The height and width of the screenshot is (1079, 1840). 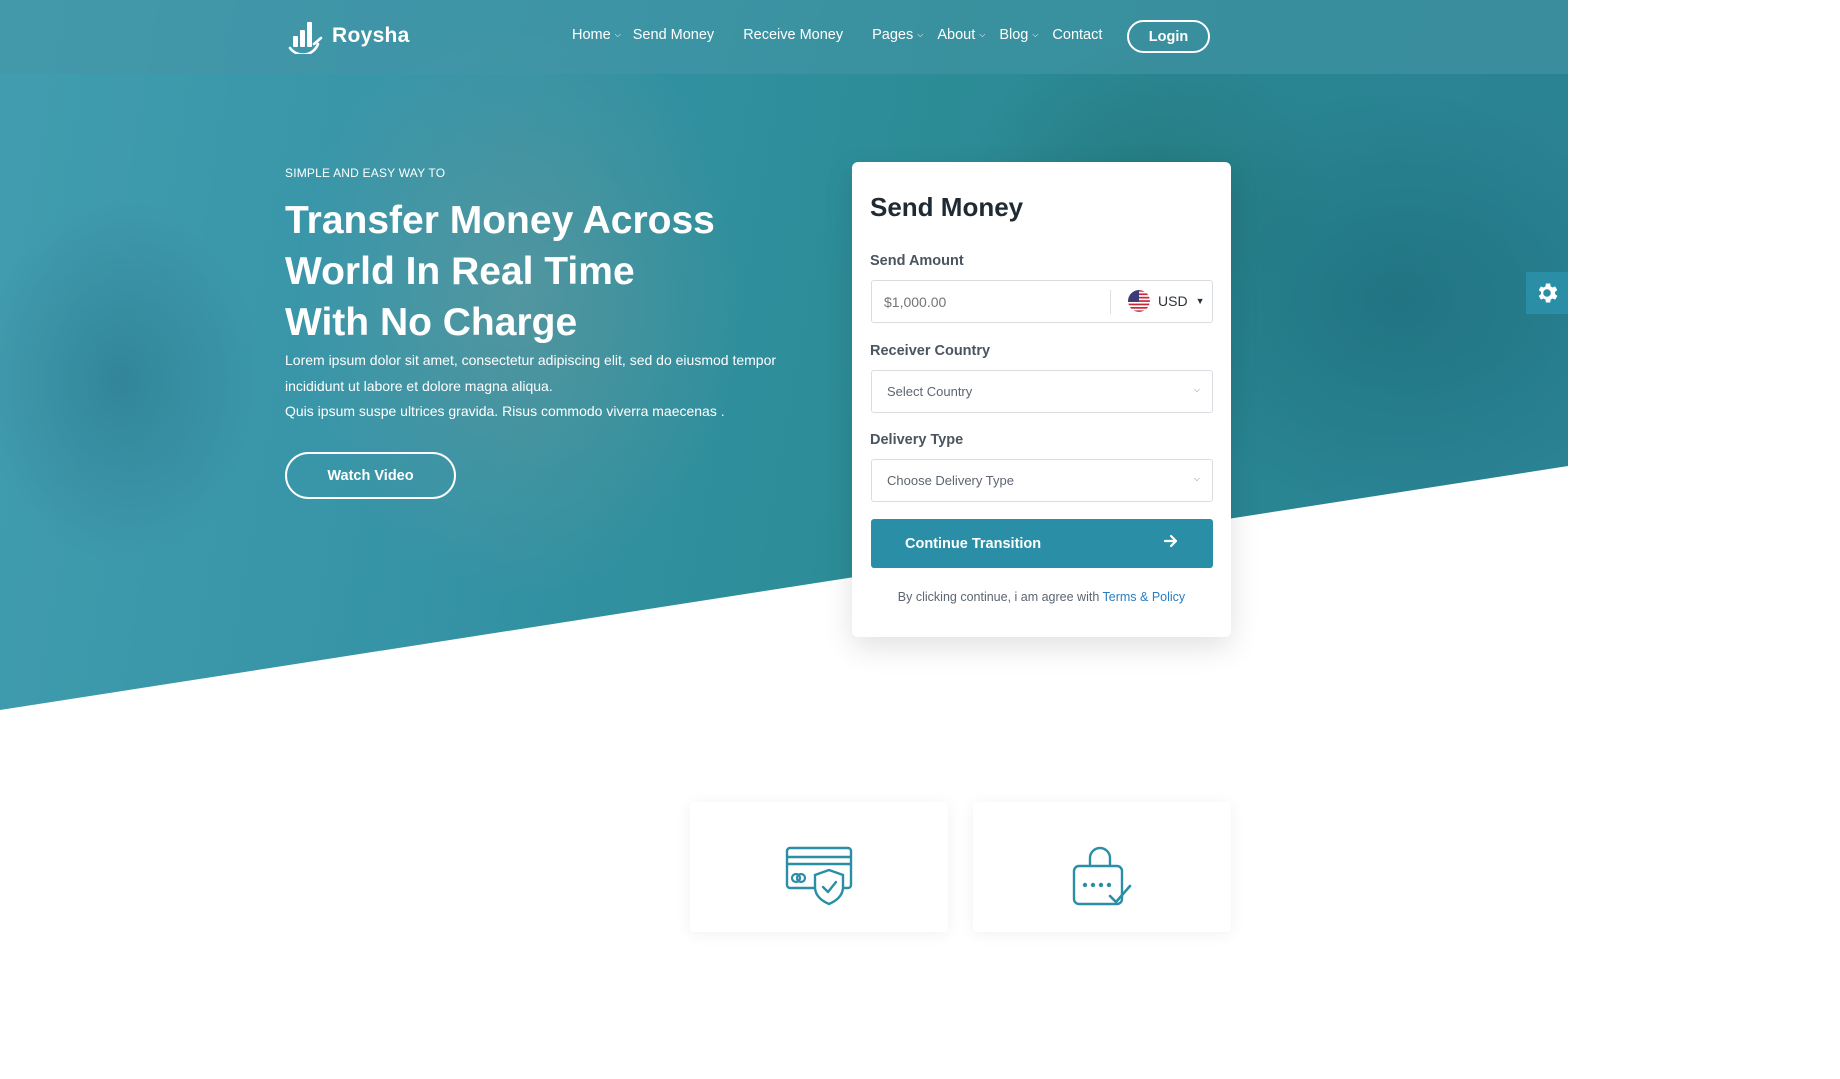 What do you see at coordinates (1170, 541) in the screenshot?
I see `arrow-right-icon` at bounding box center [1170, 541].